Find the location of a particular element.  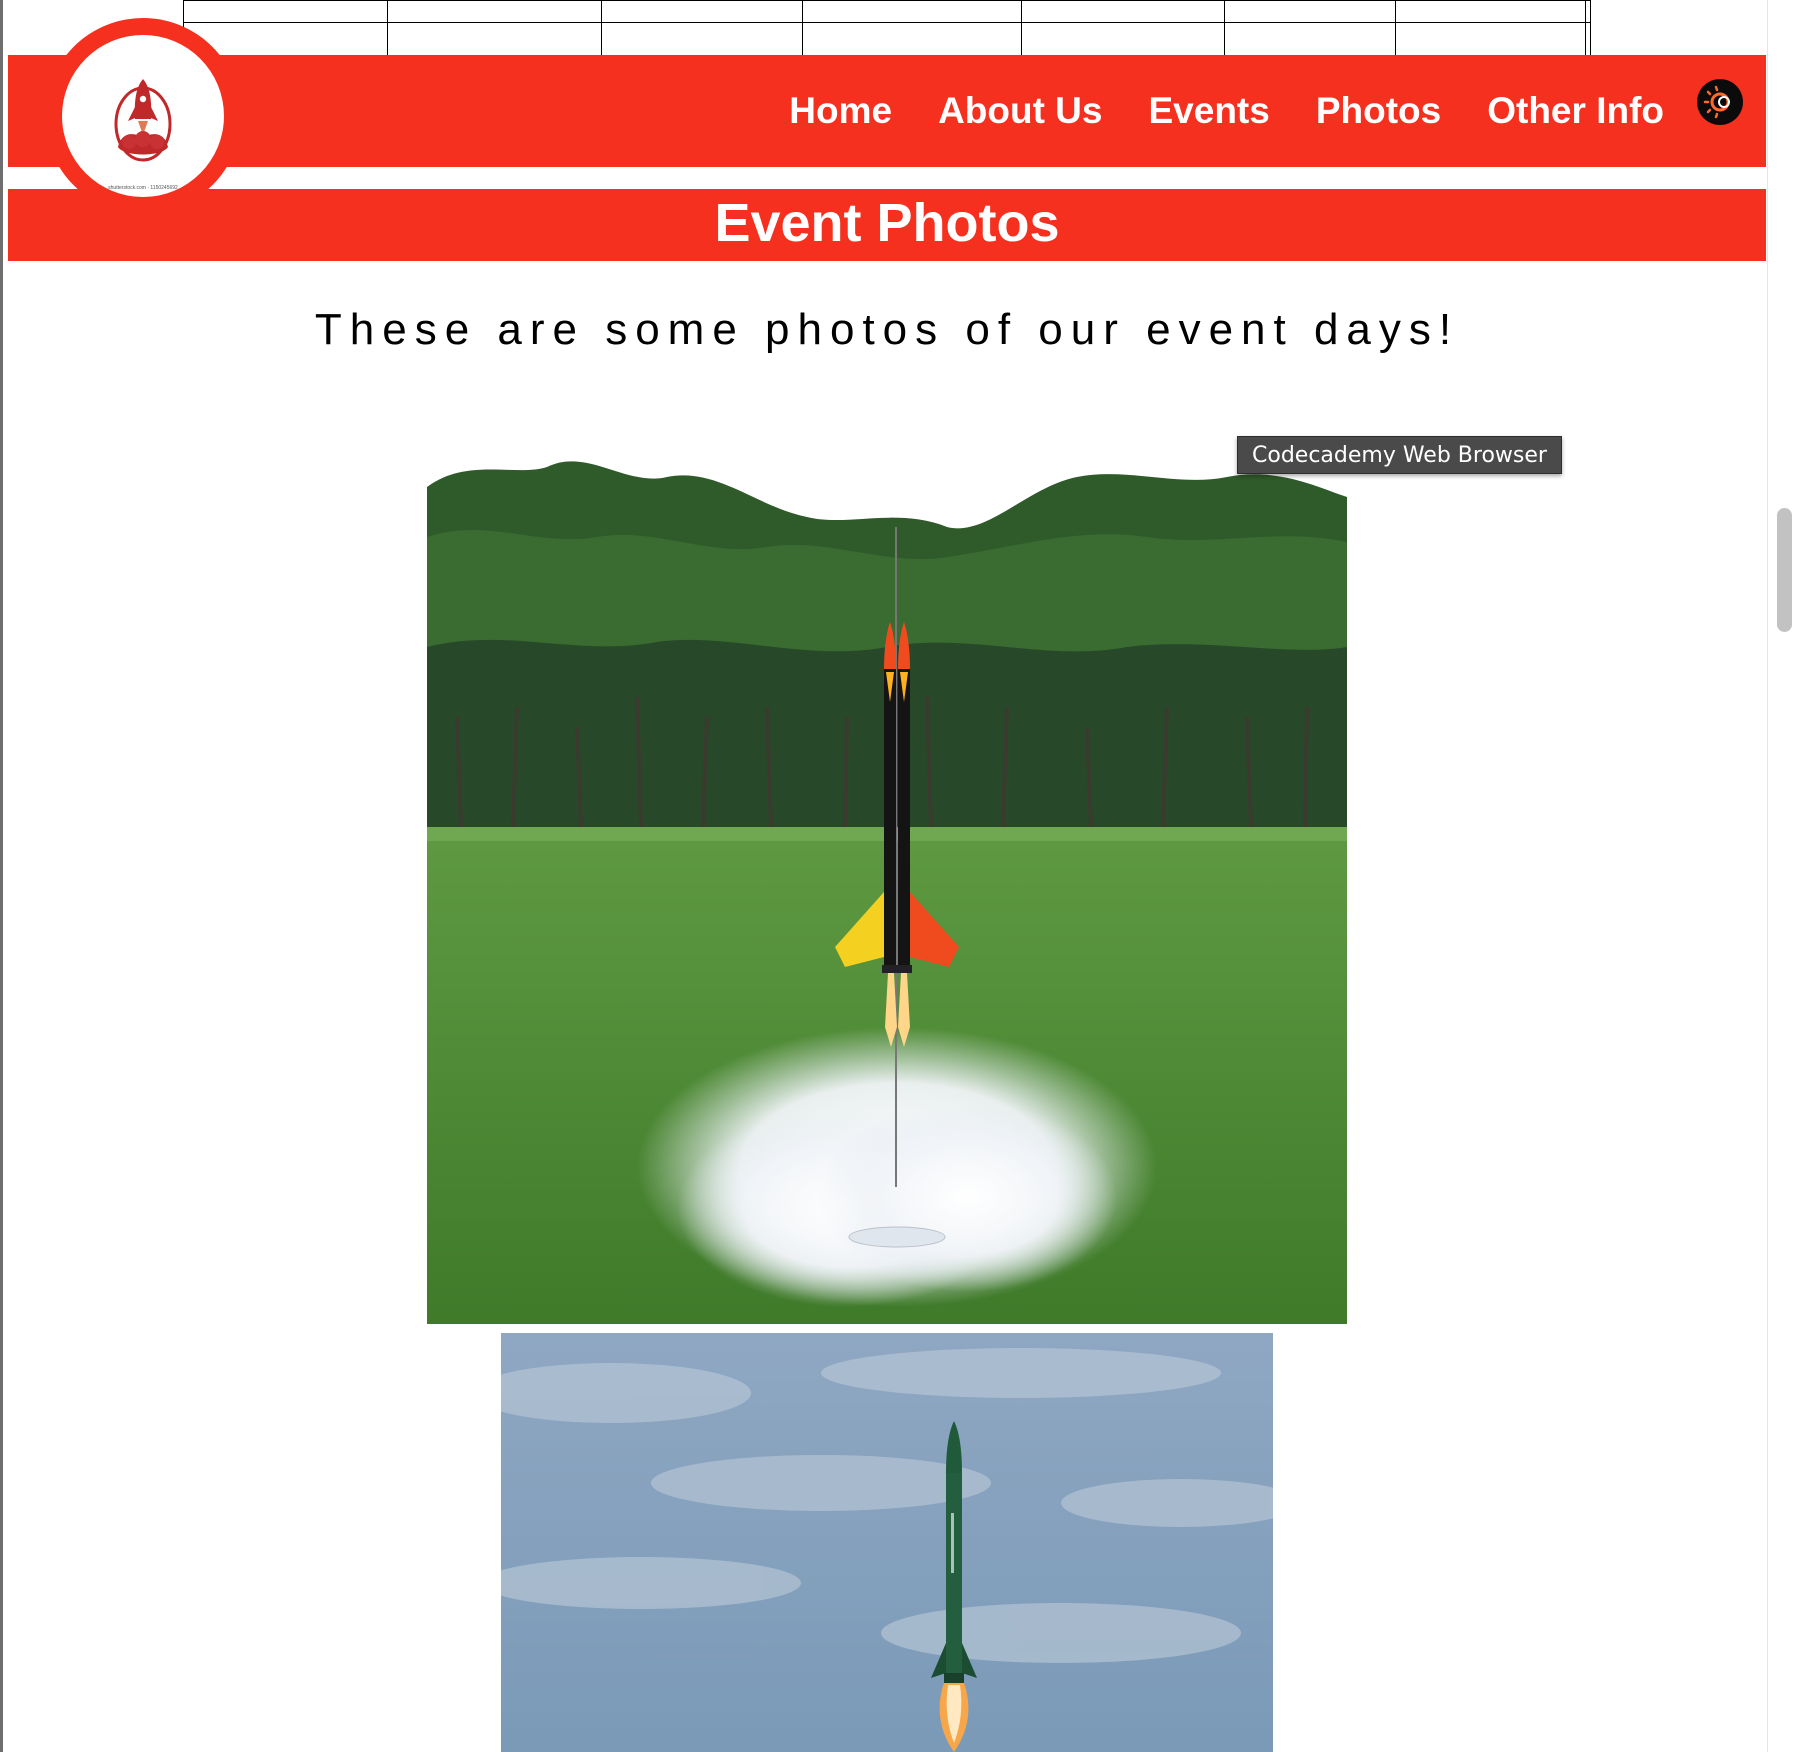

logo-watermark-caption: shutterstock.com · 1150245692 is located at coordinates (143, 188).